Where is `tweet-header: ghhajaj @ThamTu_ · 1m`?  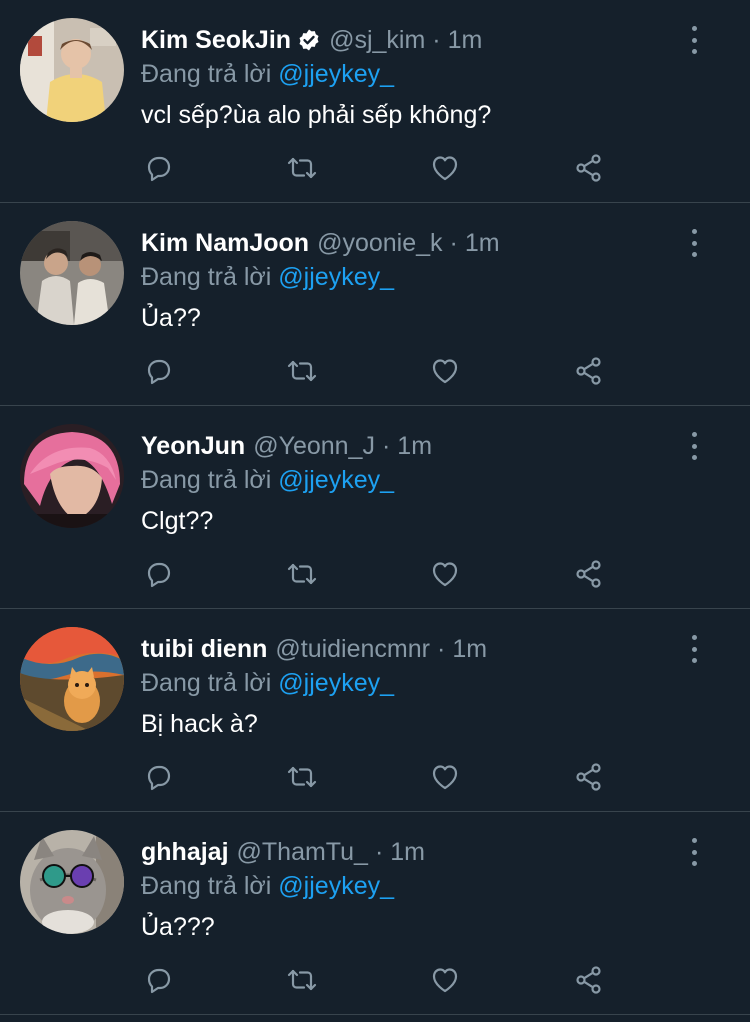
tweet-header: ghhajaj @ThamTu_ · 1m is located at coordinates (415, 852).